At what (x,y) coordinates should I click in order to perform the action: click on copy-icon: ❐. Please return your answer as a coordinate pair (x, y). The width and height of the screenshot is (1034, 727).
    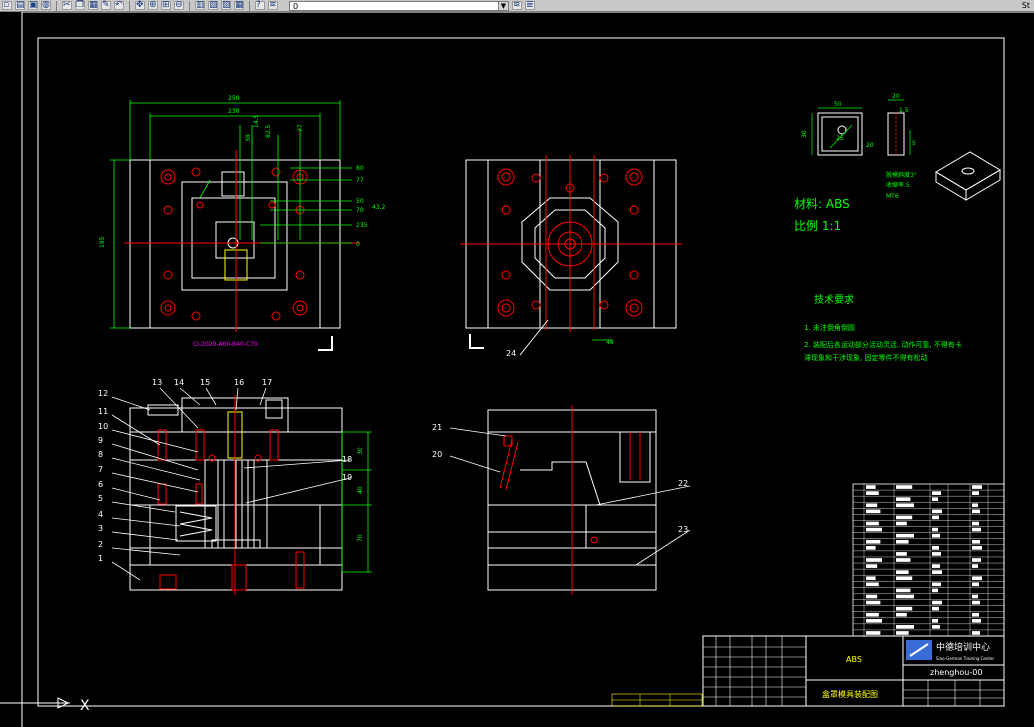
    Looking at the image, I should click on (80, 5).